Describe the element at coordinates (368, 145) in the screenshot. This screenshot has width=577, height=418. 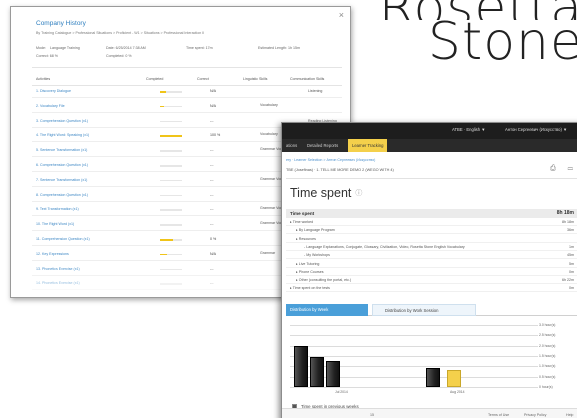
I see `tab-learner-tracking: Learner Tracking` at that location.